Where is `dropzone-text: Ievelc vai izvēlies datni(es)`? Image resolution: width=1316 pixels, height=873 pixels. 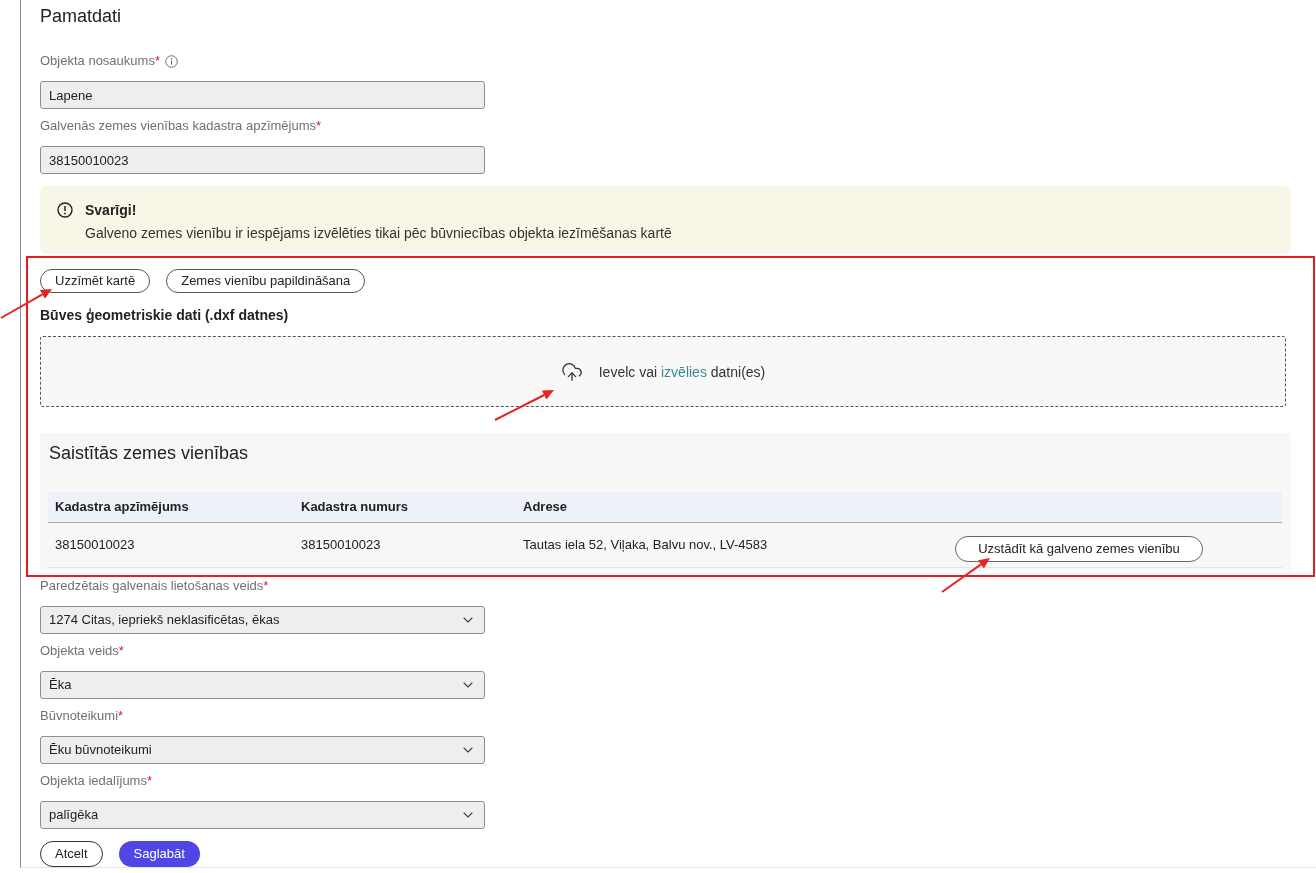 dropzone-text: Ievelc vai izvēlies datni(es) is located at coordinates (682, 371).